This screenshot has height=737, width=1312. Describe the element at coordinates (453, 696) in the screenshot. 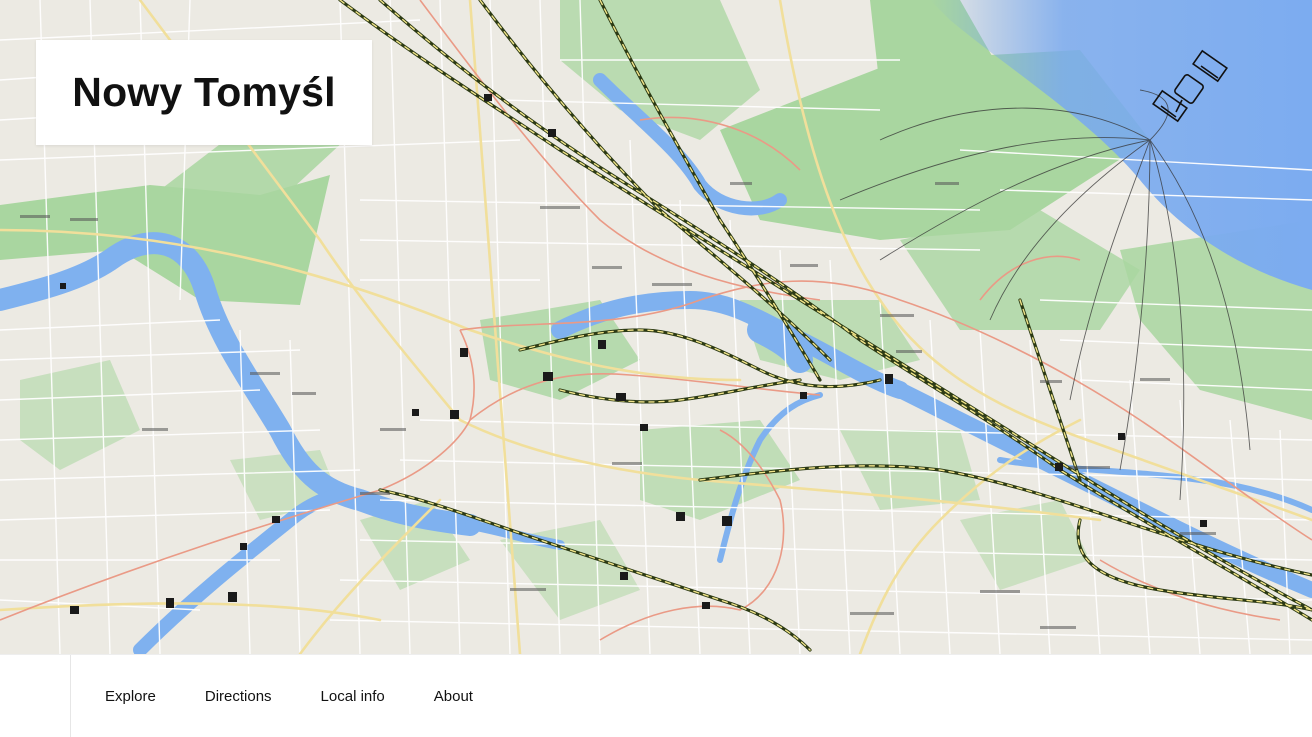

I see `nav-about: About` at that location.